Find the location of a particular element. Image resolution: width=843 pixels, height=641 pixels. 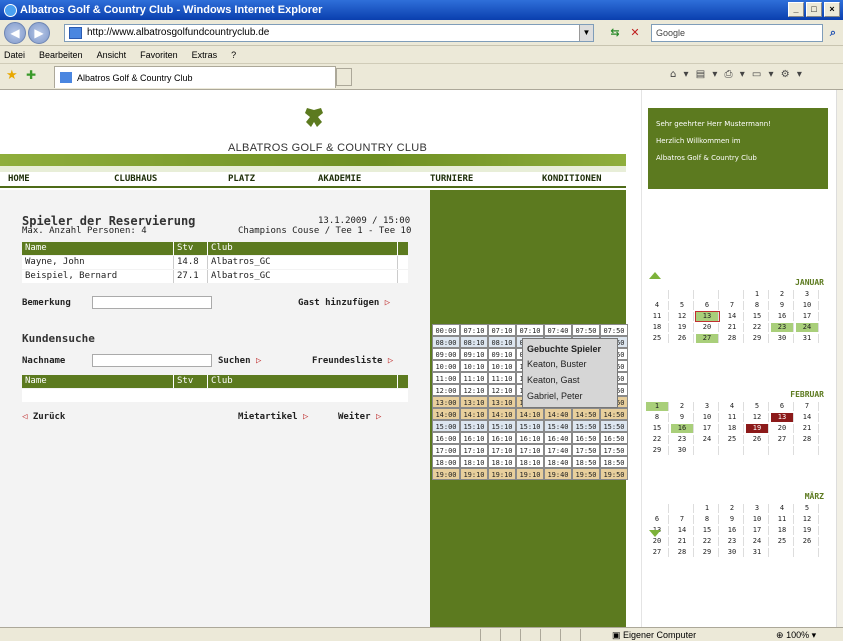

time-slot: 15:10 is located at coordinates (530, 426).